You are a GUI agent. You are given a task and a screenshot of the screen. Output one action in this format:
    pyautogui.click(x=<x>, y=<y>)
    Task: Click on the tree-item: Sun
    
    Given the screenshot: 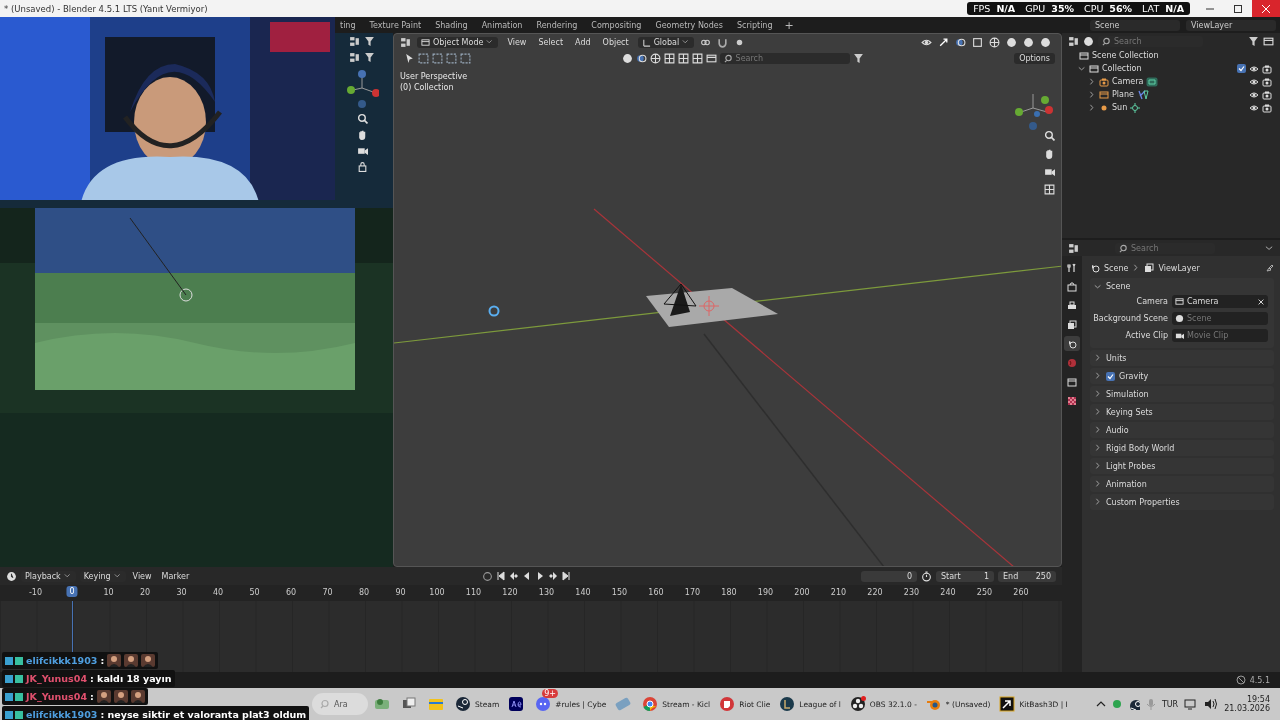 What is the action you would take?
    pyautogui.click(x=1120, y=107)
    